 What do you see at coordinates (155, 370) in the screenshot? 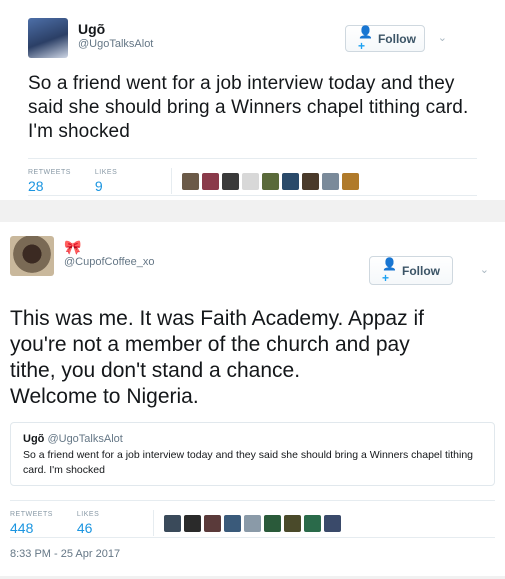
I see `tweet-text-line: tithe, you don't stand a chance.` at bounding box center [155, 370].